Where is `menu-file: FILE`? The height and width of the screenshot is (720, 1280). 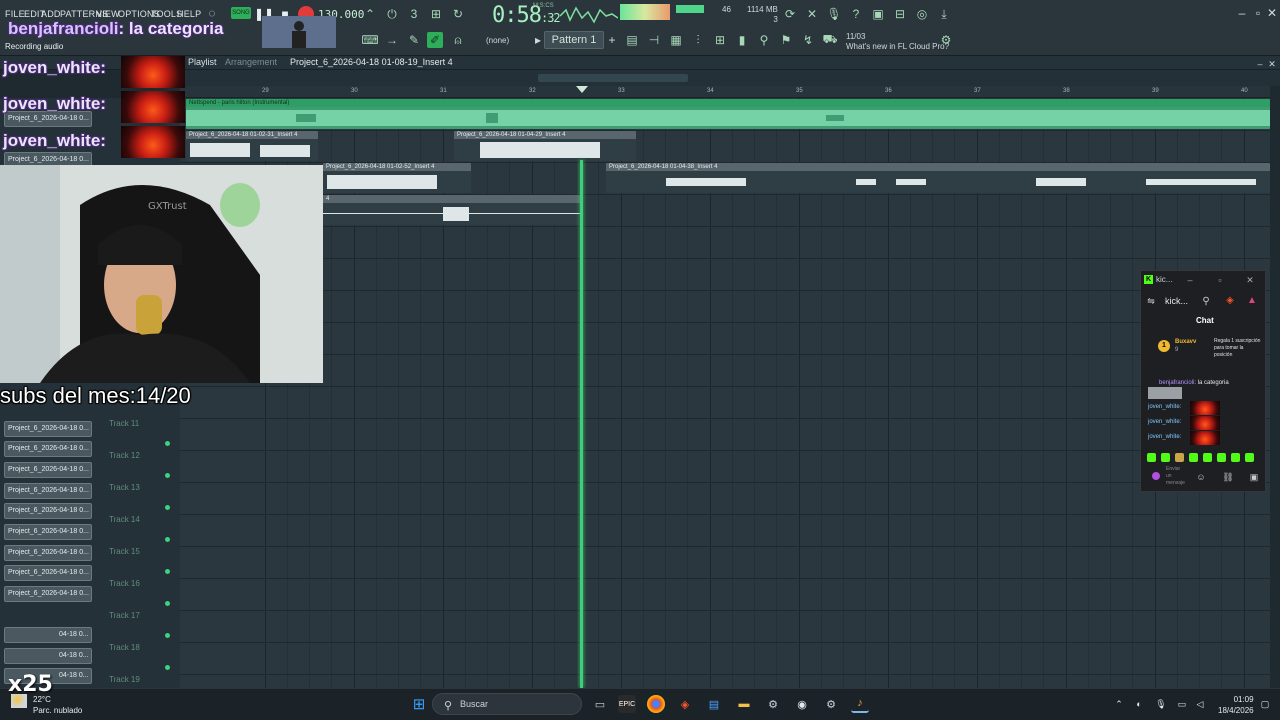 menu-file: FILE is located at coordinates (15, 14).